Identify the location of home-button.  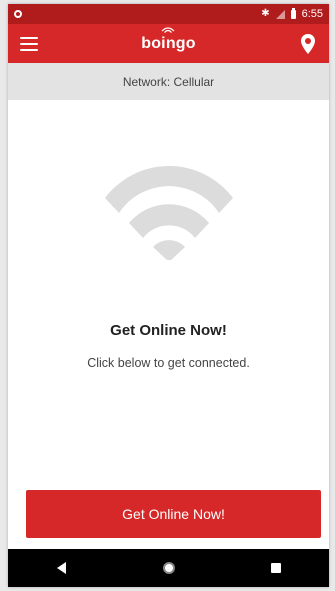
(169, 568).